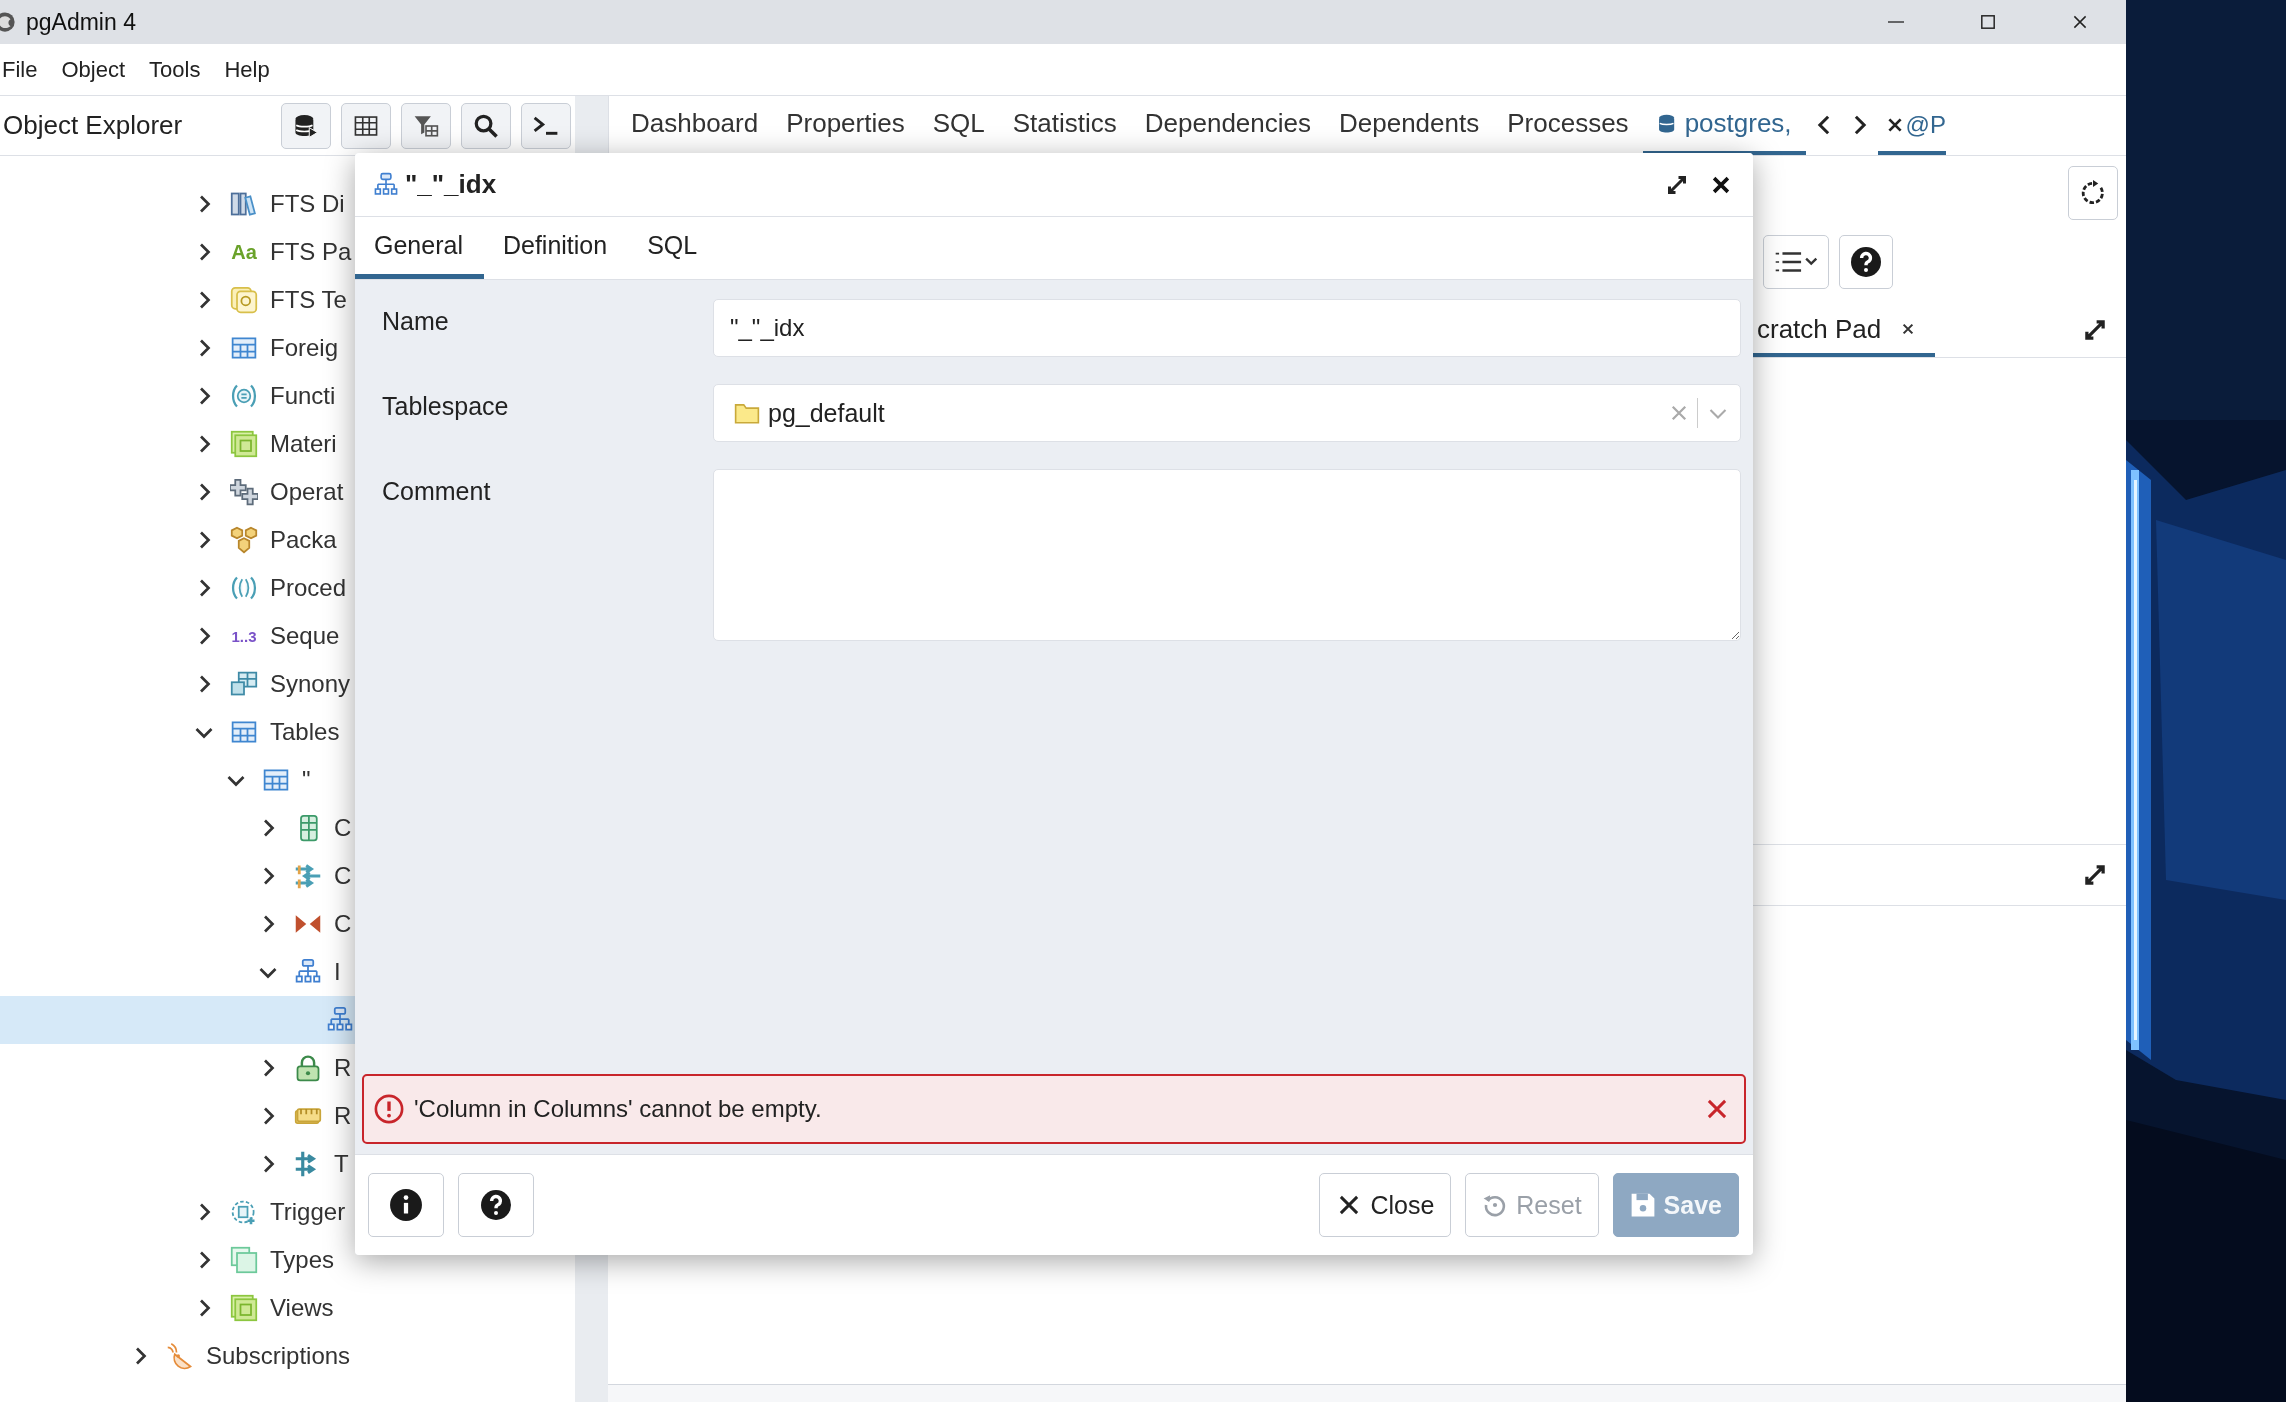  I want to click on tree-item: Views, so click(287, 1308).